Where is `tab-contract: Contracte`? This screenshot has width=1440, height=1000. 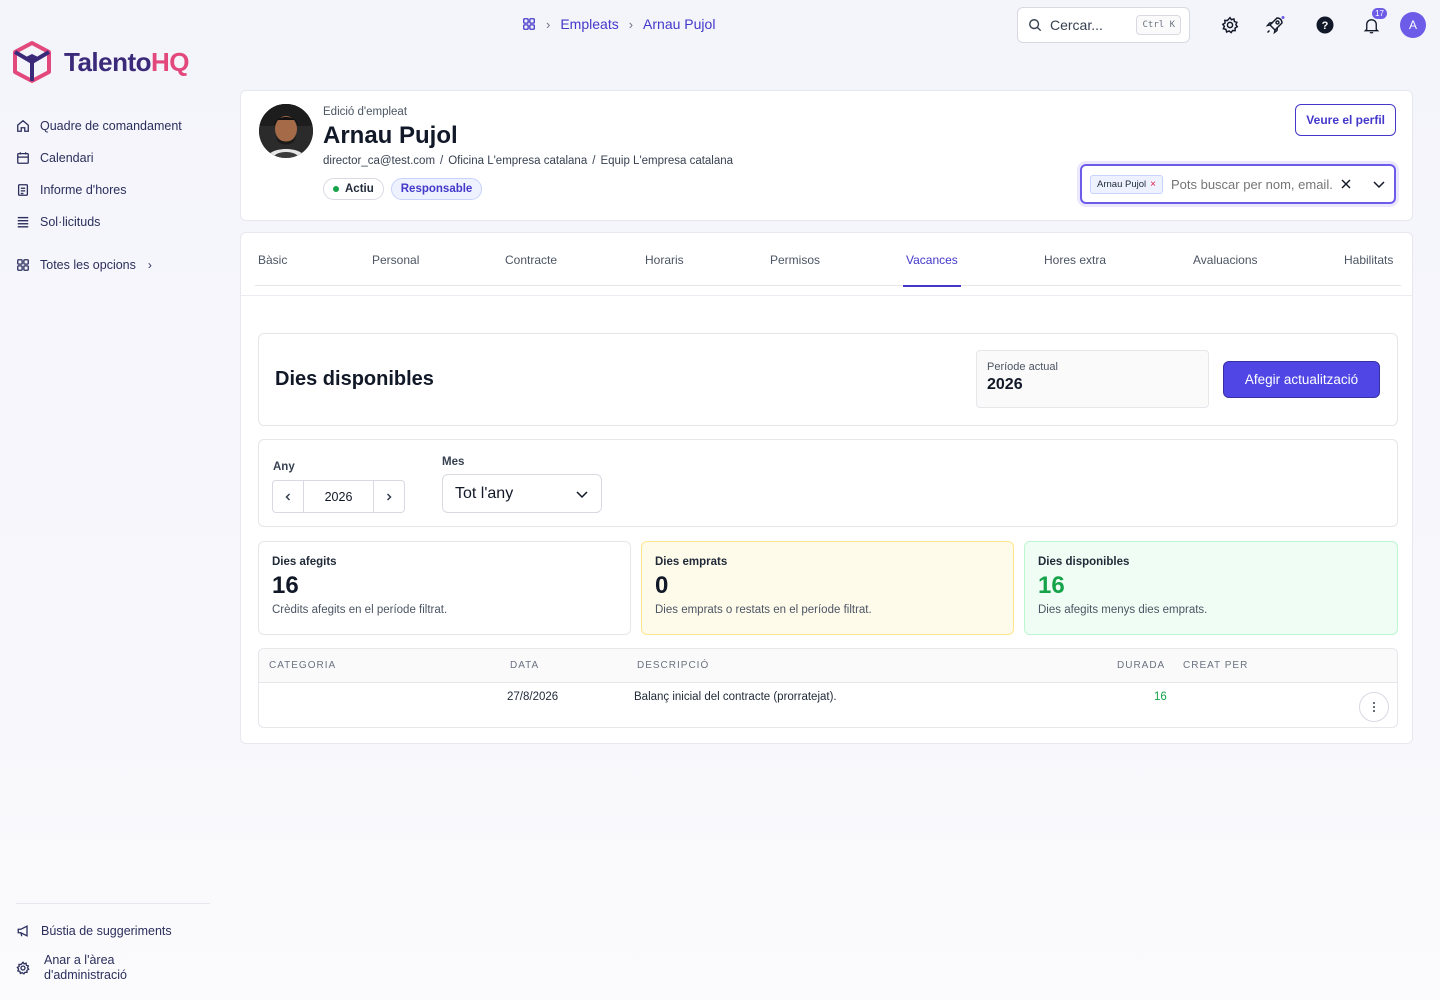 tab-contract: Contracte is located at coordinates (531, 259).